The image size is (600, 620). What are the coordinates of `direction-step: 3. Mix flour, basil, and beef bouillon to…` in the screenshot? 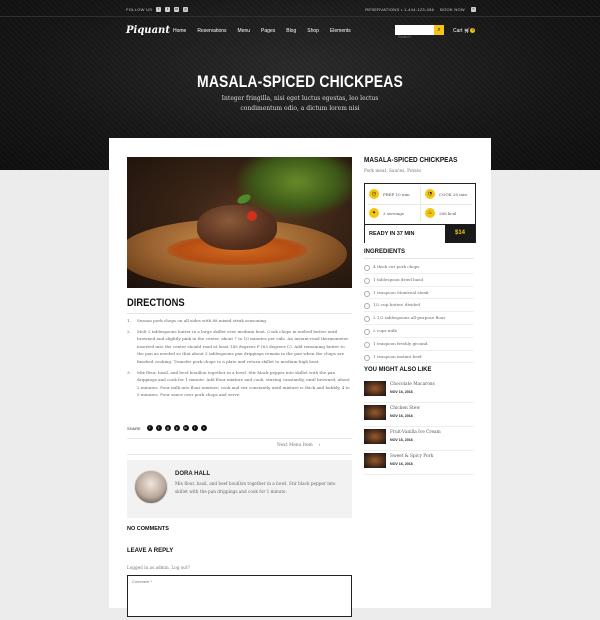 It's located at (239, 384).